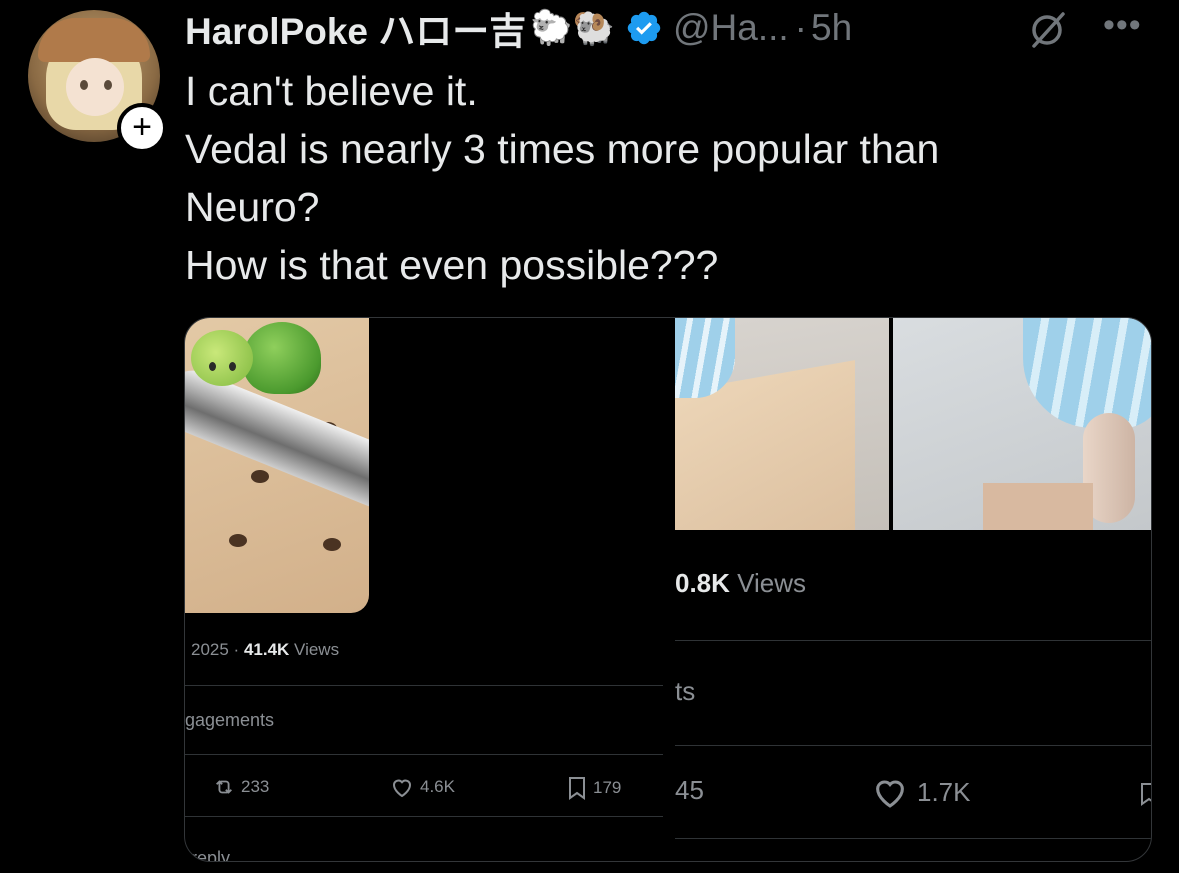  I want to click on tweet-header: HarolPoke ハロー吉 🐑🐏 @Ha... · 5h, so click(518, 29).